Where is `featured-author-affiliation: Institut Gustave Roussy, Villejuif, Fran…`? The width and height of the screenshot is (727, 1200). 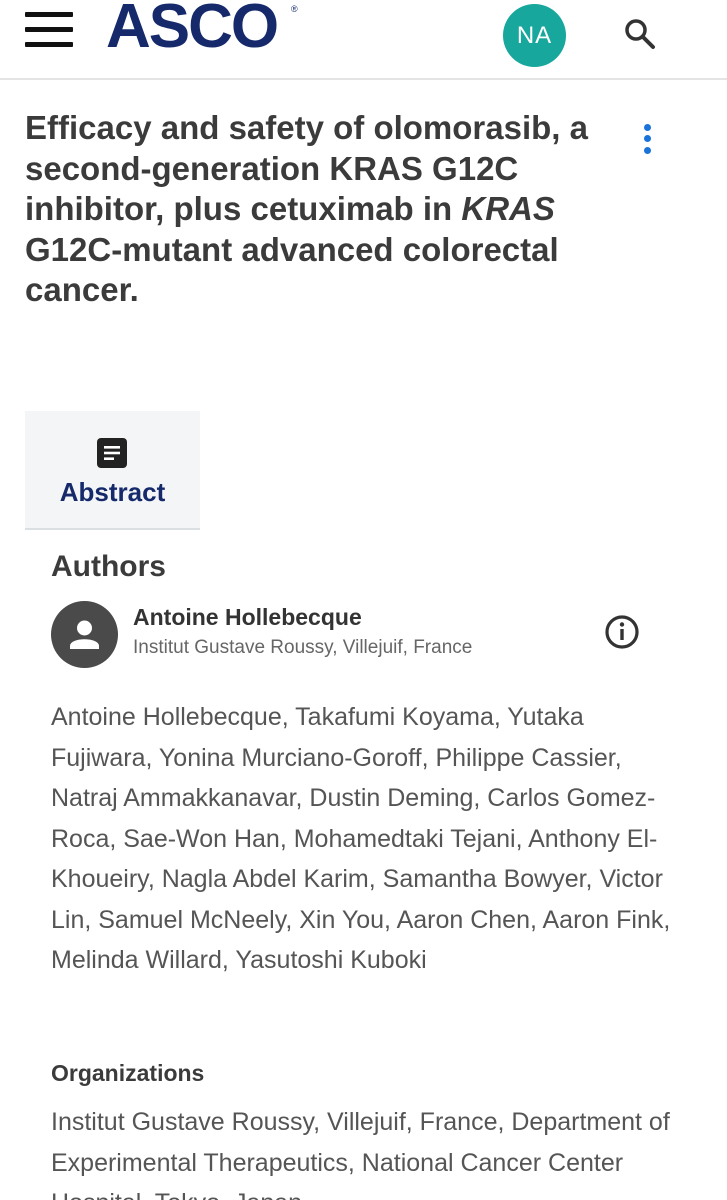 featured-author-affiliation: Institut Gustave Roussy, Villejuif, Fran… is located at coordinates (303, 647).